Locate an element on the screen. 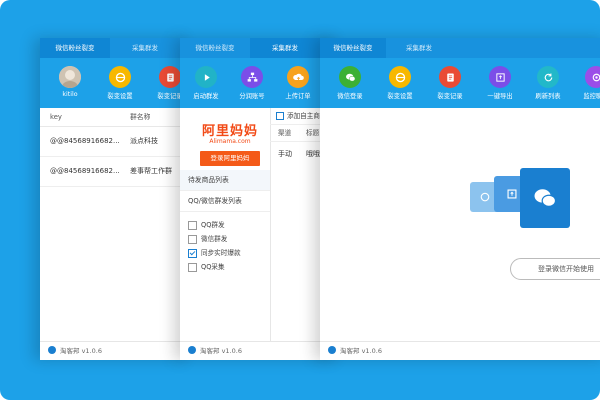  monitor-chat-label: 监控聊天 is located at coordinates (591, 96).